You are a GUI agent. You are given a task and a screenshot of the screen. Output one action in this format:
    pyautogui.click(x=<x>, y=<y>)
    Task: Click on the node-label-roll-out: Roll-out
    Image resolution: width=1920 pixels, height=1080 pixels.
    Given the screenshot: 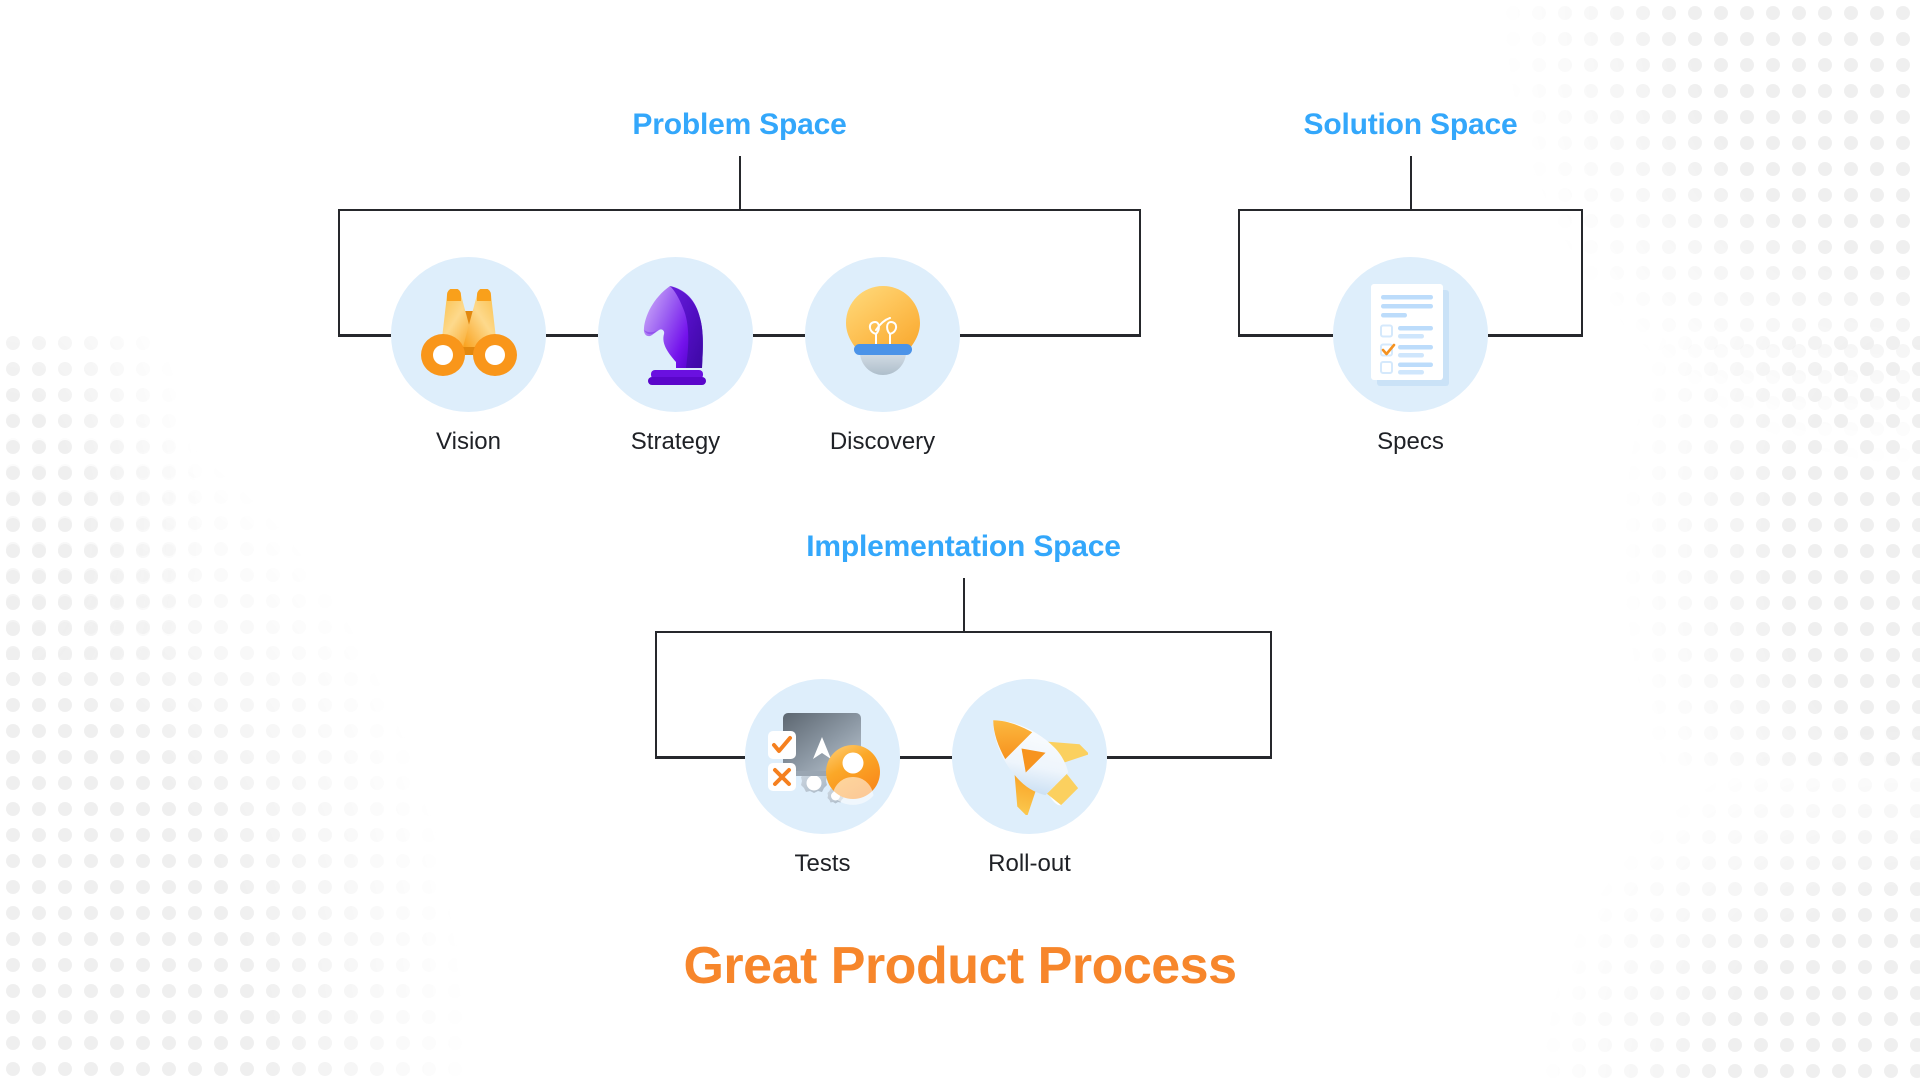 What is the action you would take?
    pyautogui.click(x=1029, y=863)
    